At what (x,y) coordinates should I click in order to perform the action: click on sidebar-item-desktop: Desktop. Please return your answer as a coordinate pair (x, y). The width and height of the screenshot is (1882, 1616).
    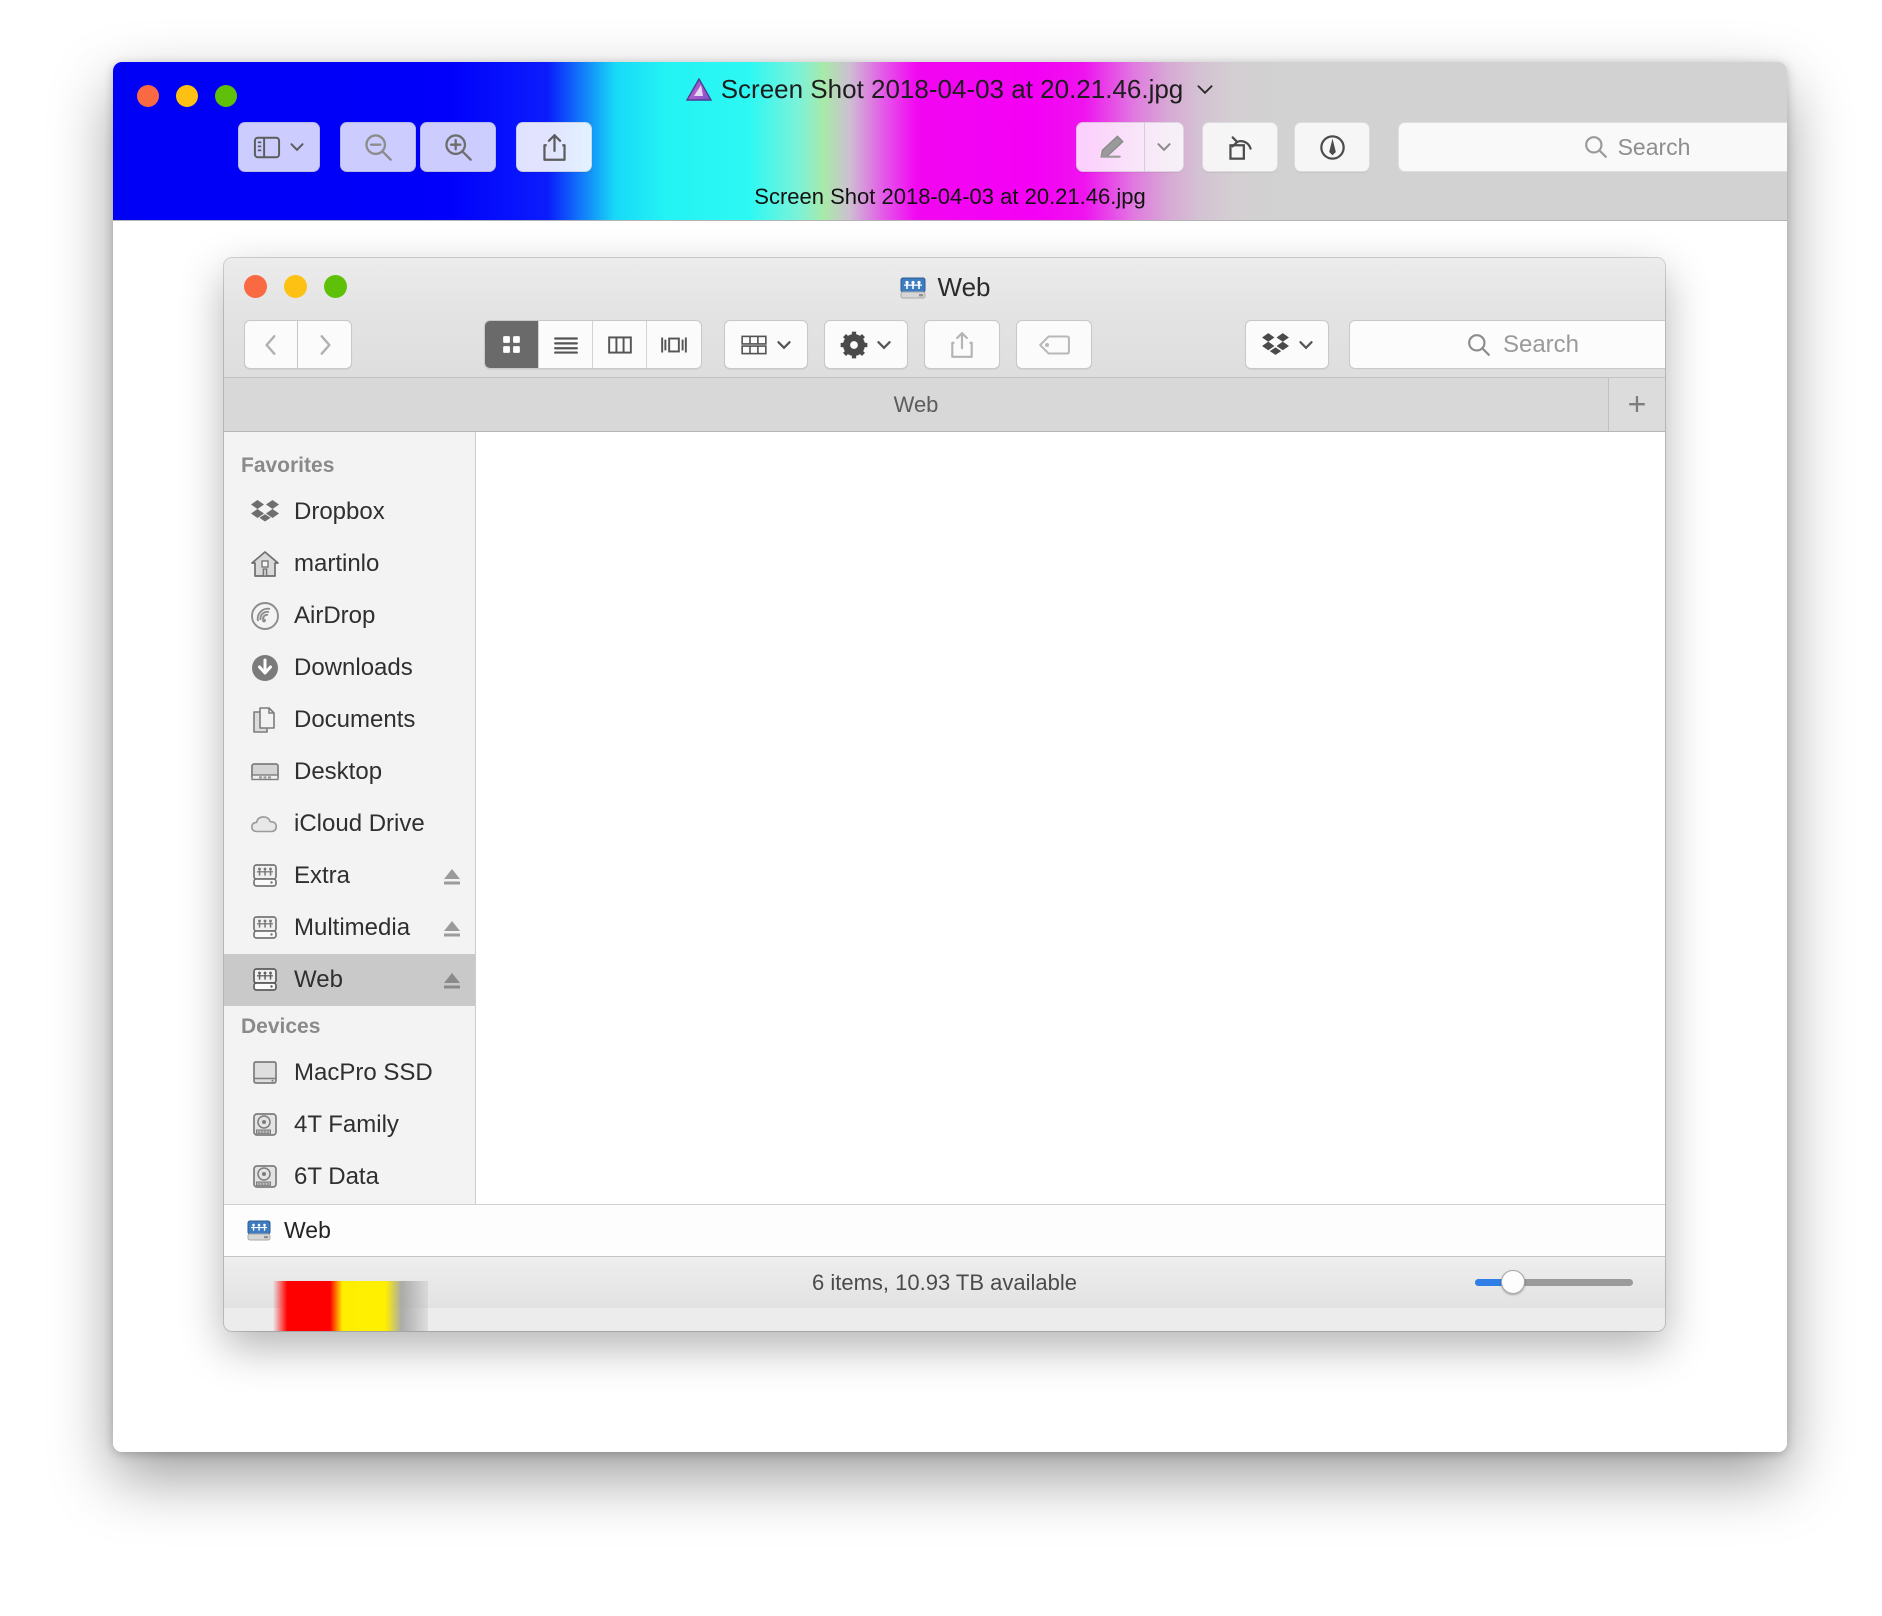
    Looking at the image, I should click on (349, 772).